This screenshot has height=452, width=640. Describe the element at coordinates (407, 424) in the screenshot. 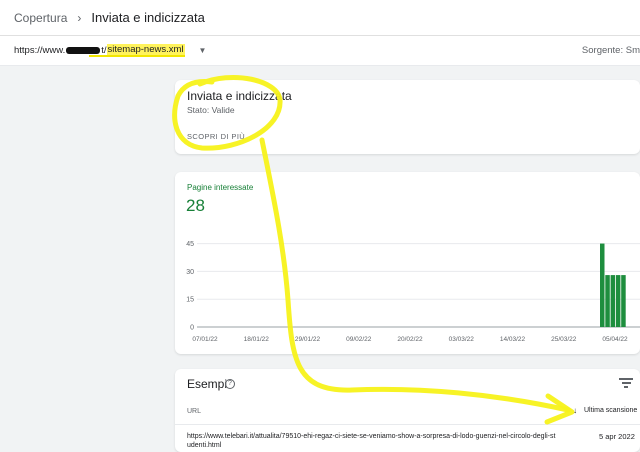

I see `row-divider` at that location.